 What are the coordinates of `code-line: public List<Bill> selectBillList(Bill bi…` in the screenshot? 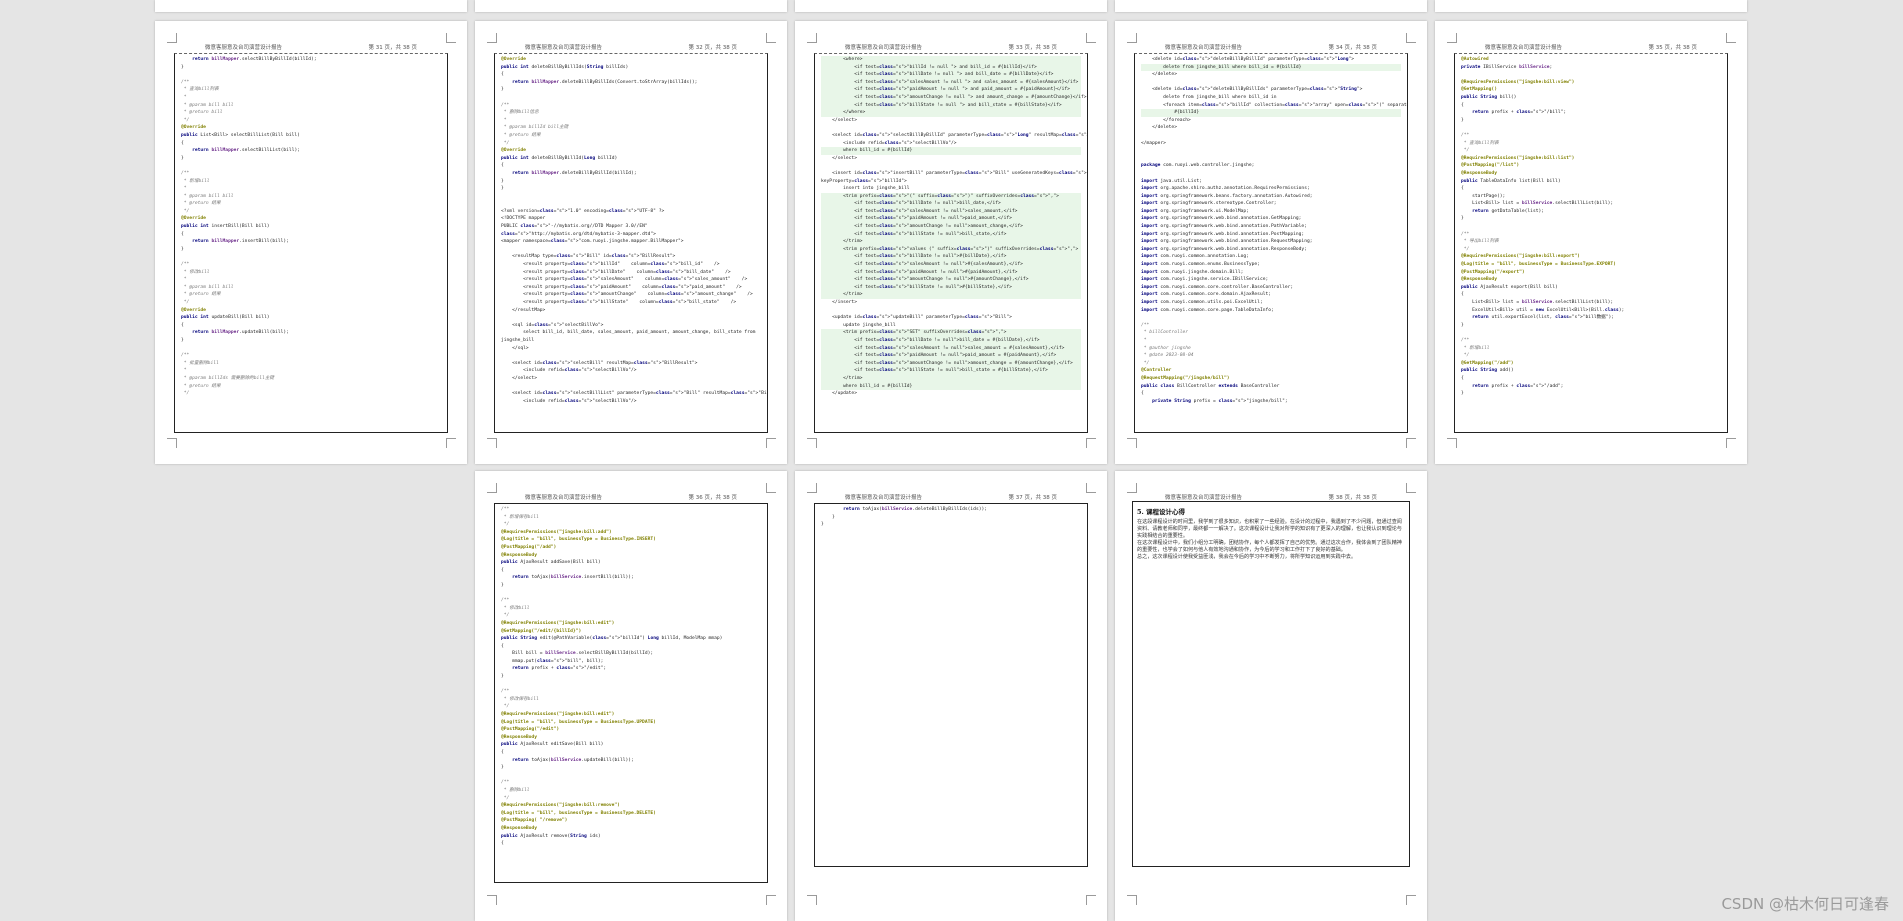 It's located at (240, 135).